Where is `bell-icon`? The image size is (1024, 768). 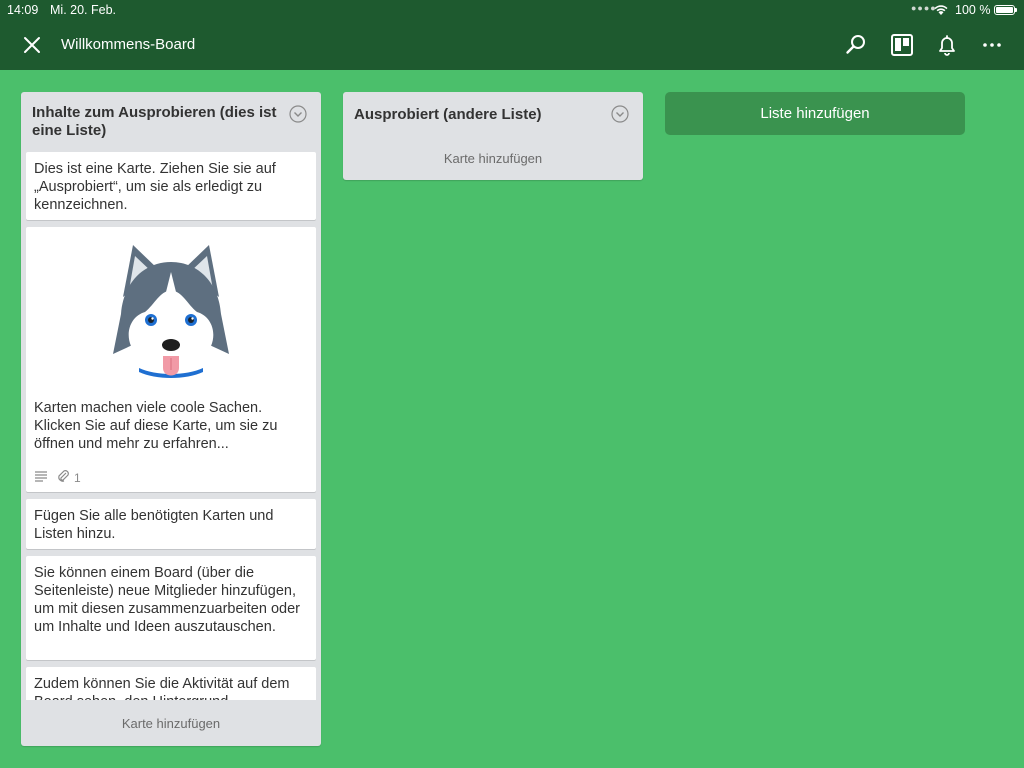 bell-icon is located at coordinates (947, 45).